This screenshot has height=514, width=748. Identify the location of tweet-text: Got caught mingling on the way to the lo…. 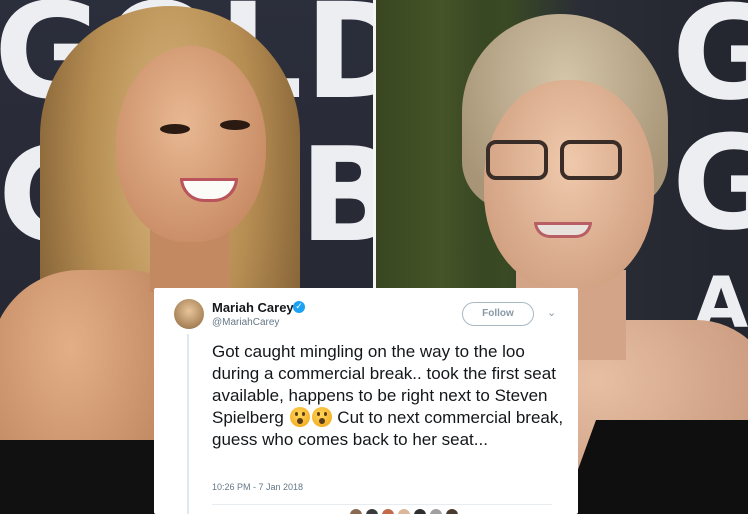
(388, 396).